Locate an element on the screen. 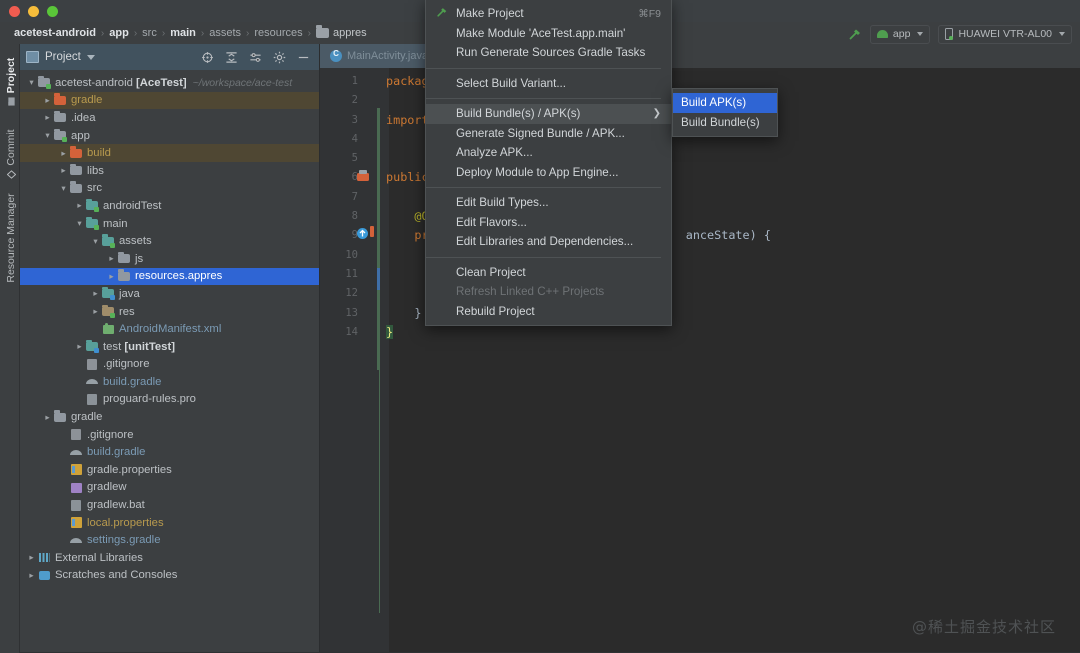  run-configuration-selector: app is located at coordinates (900, 34).